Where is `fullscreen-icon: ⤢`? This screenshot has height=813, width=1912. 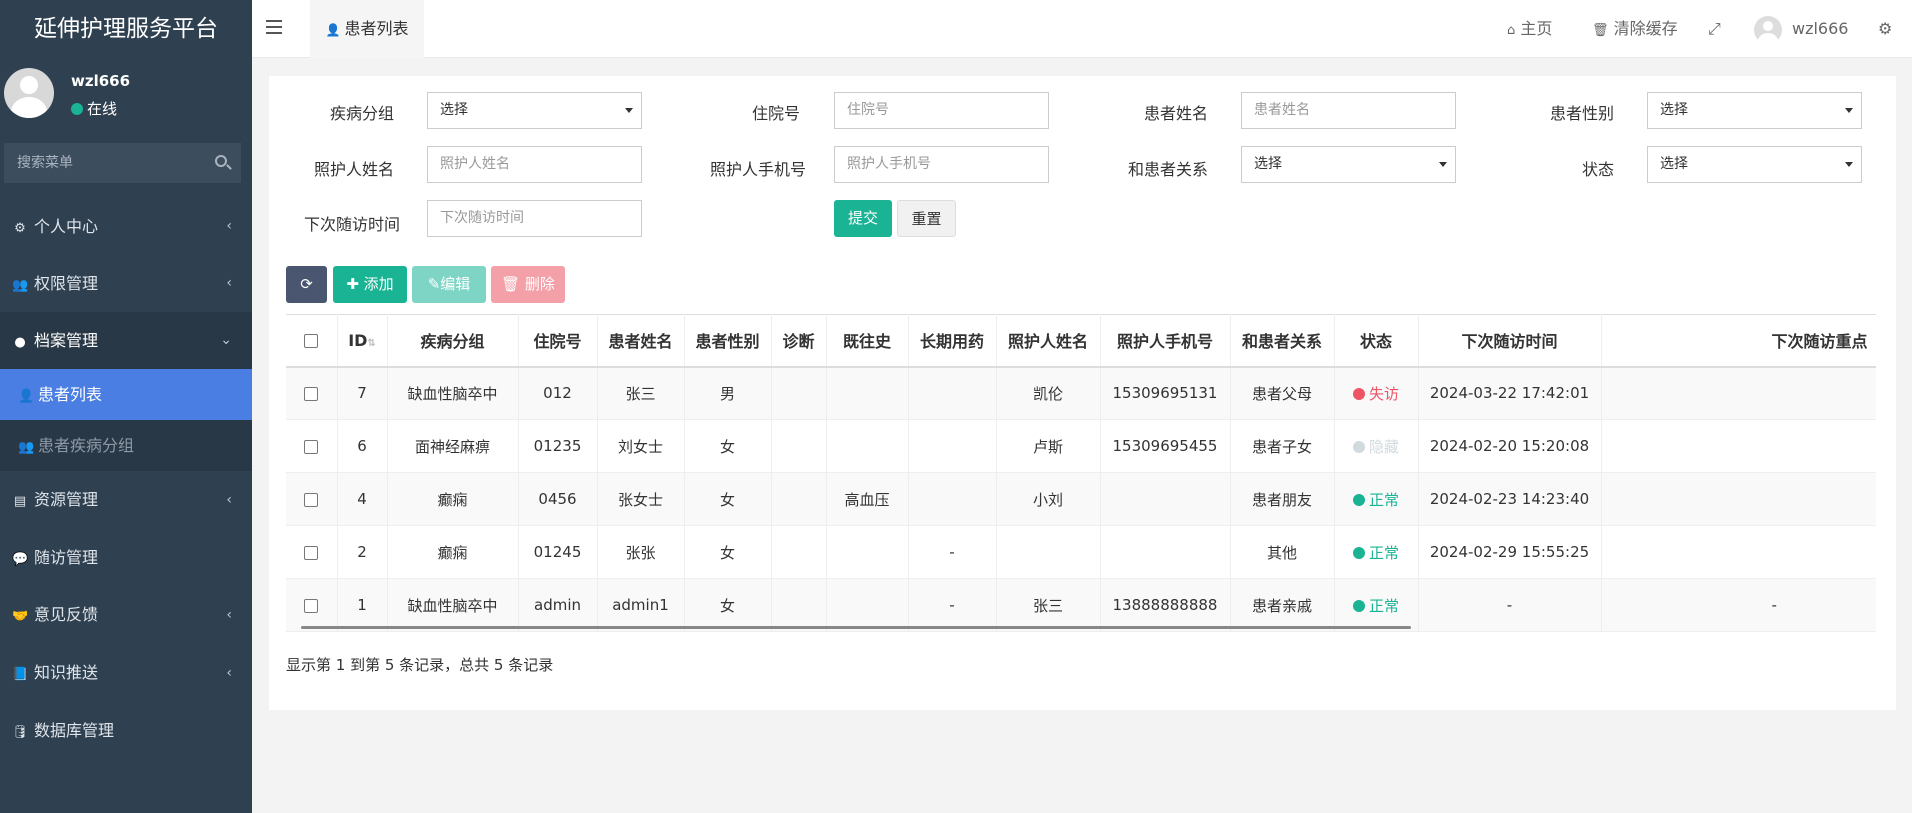 fullscreen-icon: ⤢ is located at coordinates (1714, 29).